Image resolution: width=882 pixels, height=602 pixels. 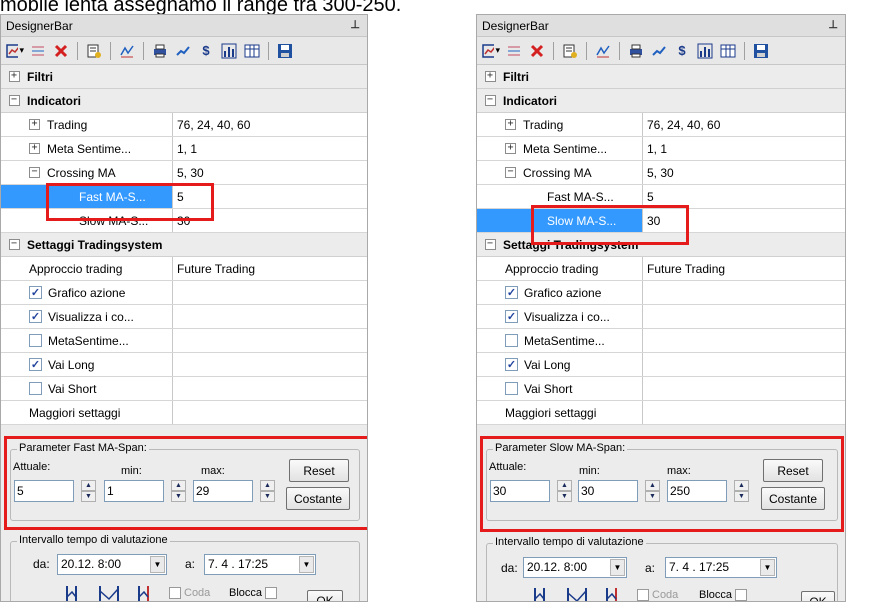 I want to click on property-row-fast-ma-span: Fast MA-S... 5, so click(x=661, y=197).